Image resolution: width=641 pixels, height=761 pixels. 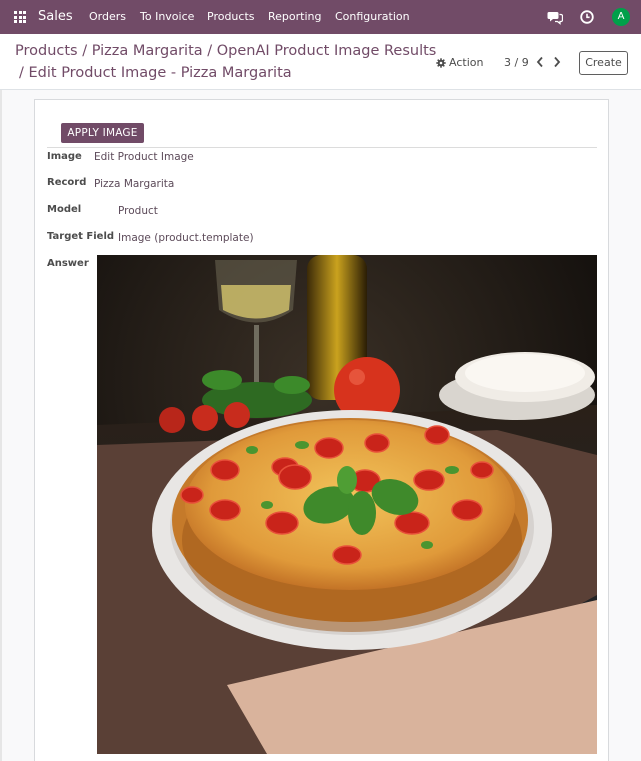 What do you see at coordinates (20, 17) in the screenshot?
I see `apps-grid-icon` at bounding box center [20, 17].